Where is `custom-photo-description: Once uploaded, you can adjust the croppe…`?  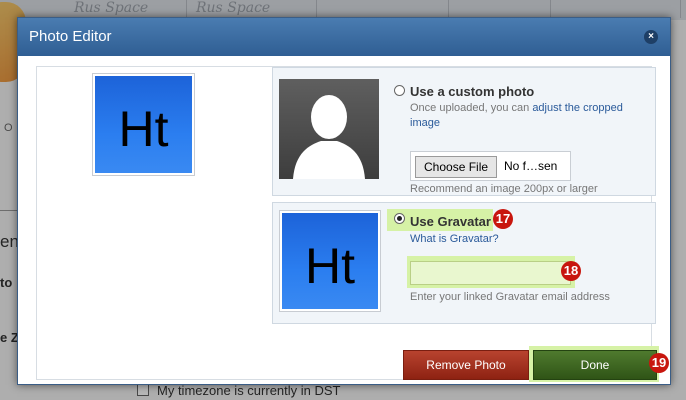 custom-photo-description: Once uploaded, you can adjust the croppe… is located at coordinates (530, 116).